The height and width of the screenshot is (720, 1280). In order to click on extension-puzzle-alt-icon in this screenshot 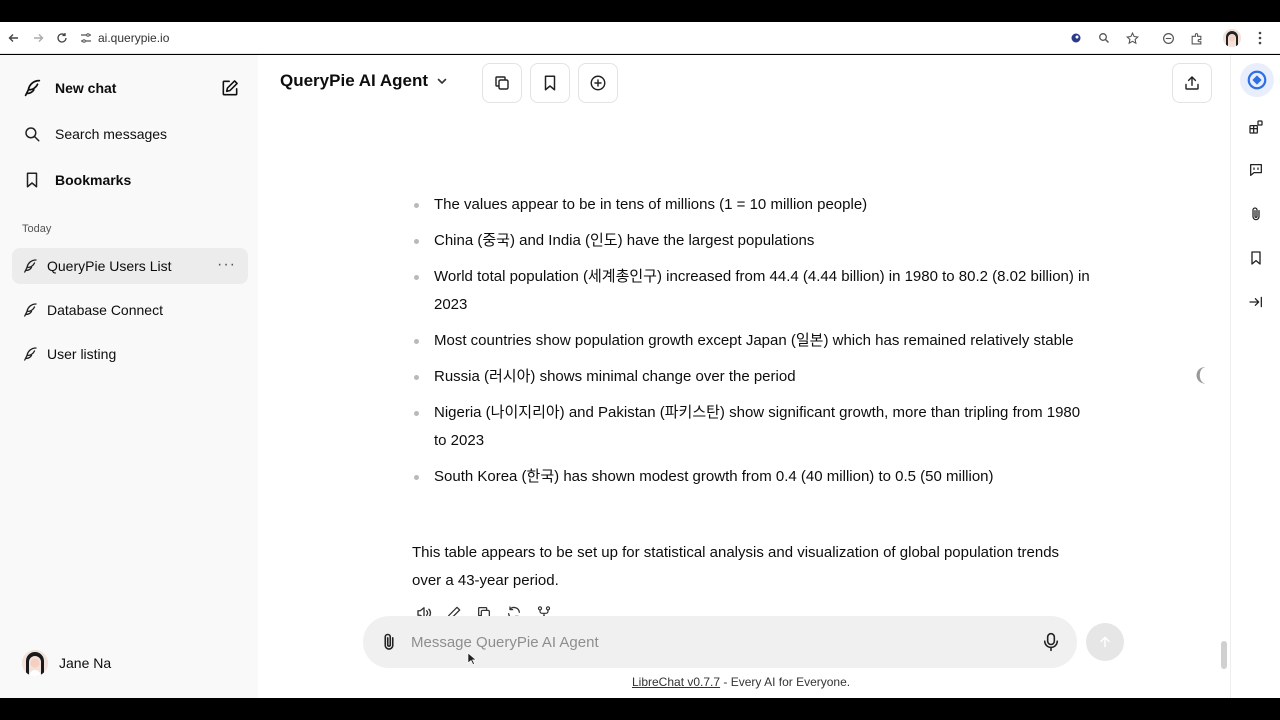, I will do `click(1168, 38)`.